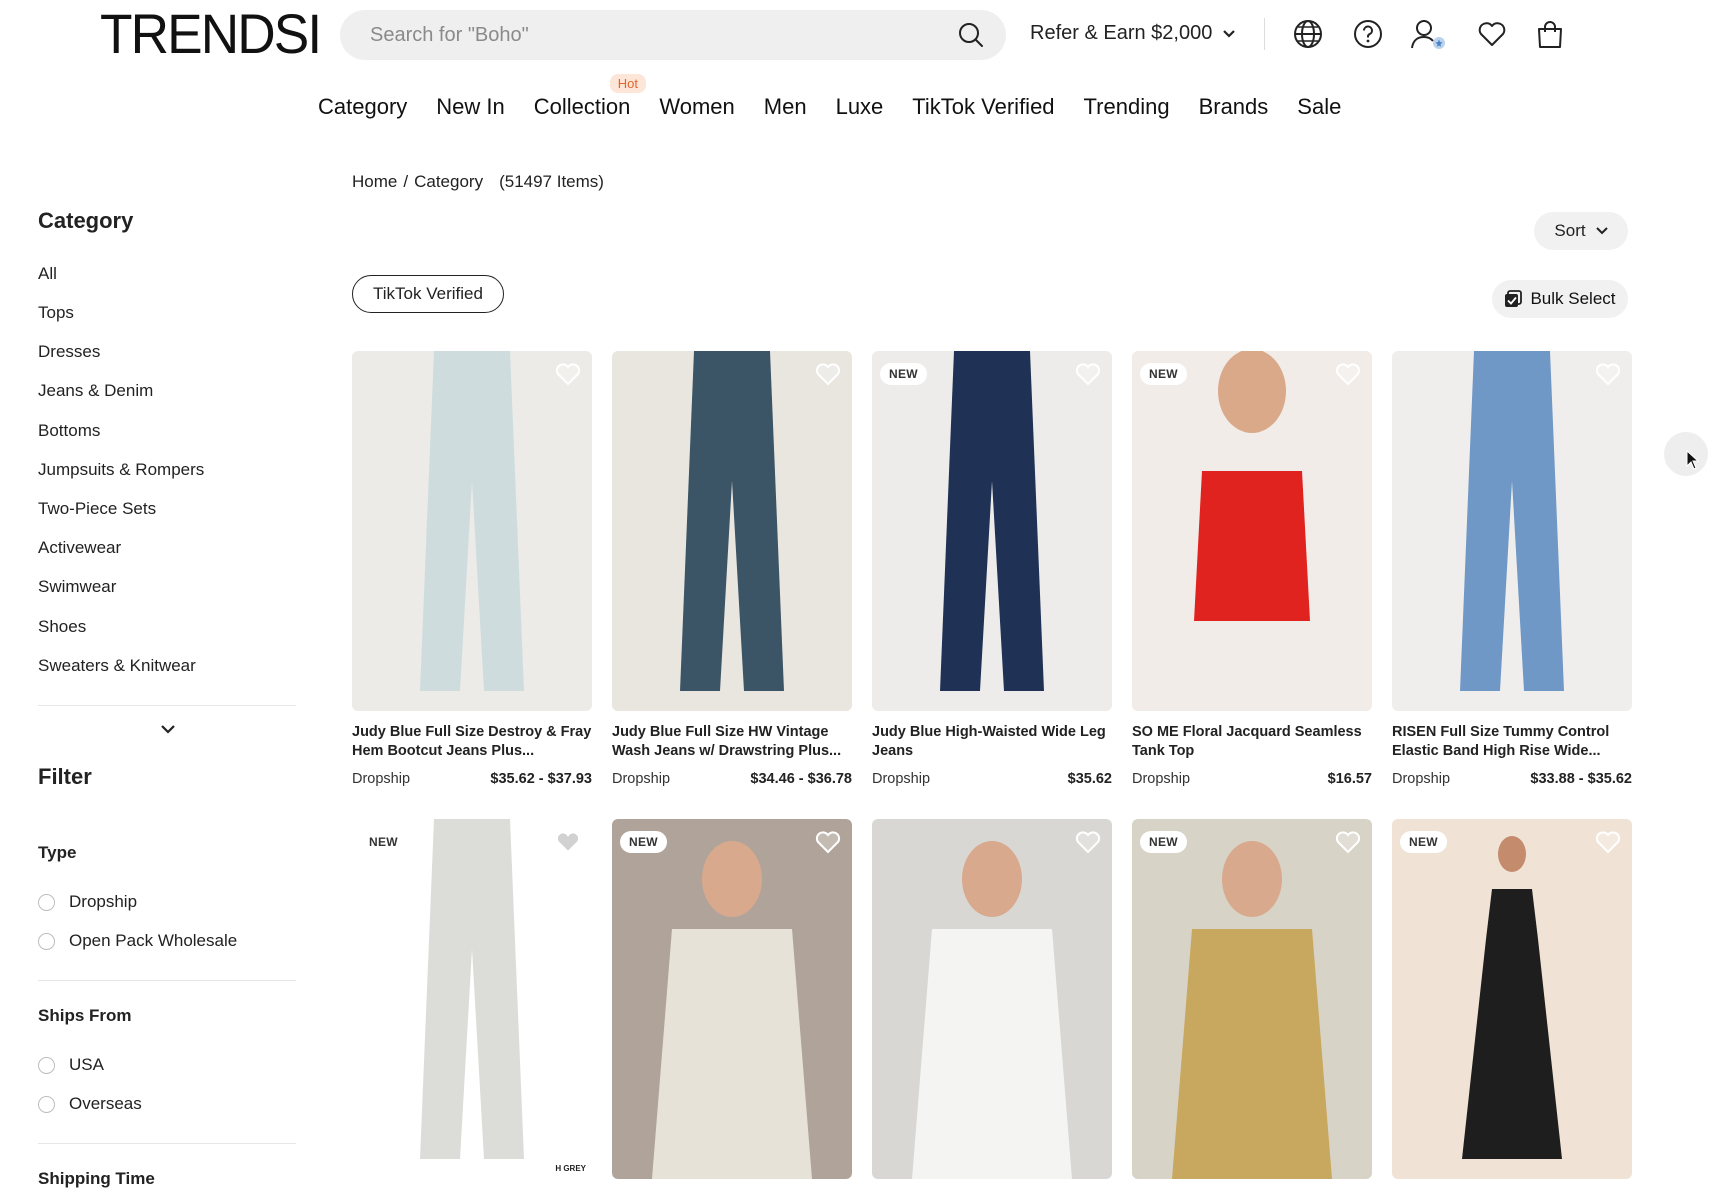 The height and width of the screenshot is (1194, 1736). Describe the element at coordinates (696, 107) in the screenshot. I see `nav-women: Women` at that location.